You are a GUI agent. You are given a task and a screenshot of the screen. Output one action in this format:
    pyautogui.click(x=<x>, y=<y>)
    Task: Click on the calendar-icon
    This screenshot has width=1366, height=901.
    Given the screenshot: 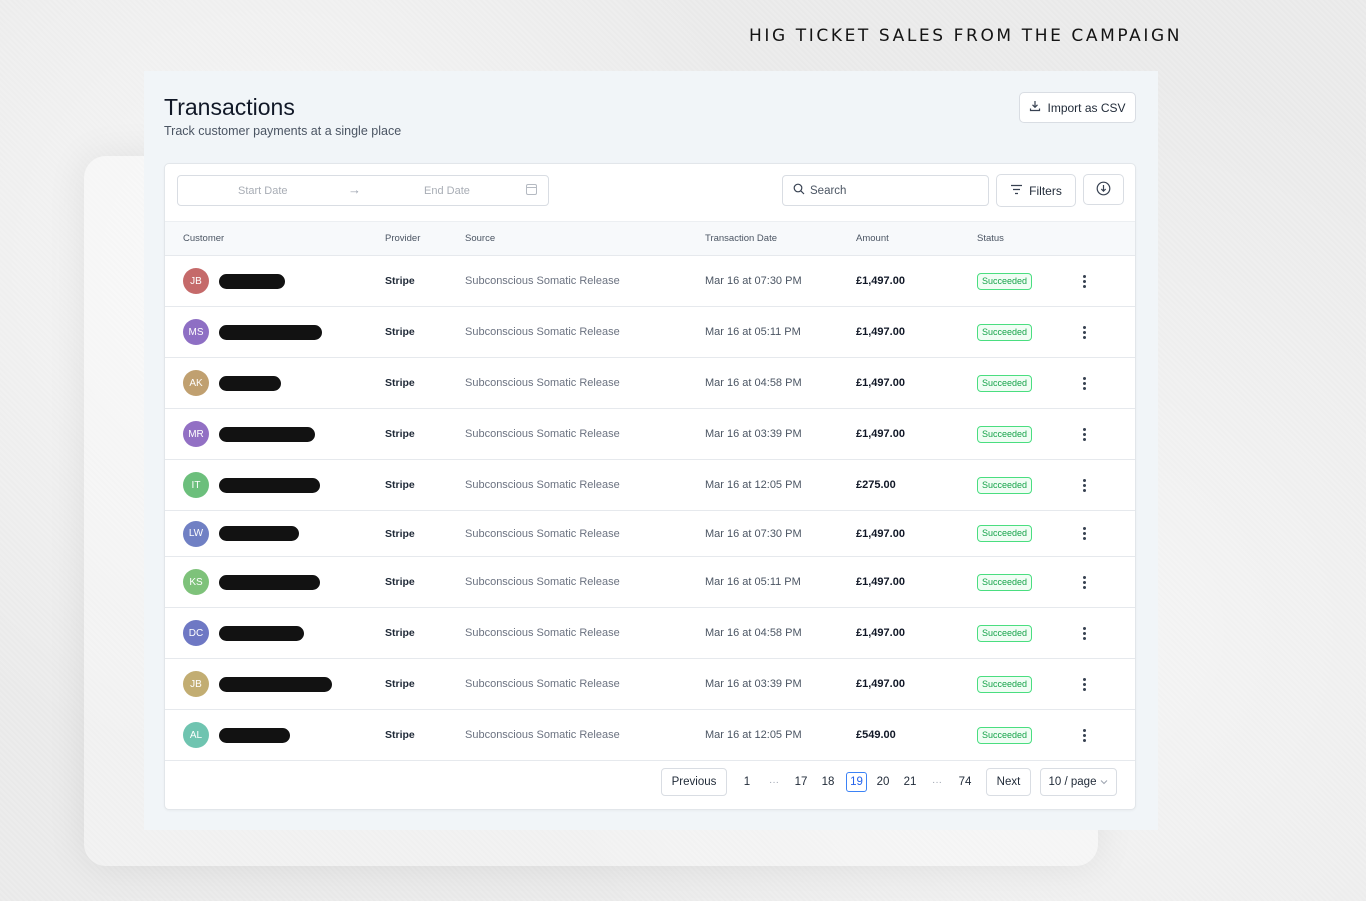 What is the action you would take?
    pyautogui.click(x=531, y=189)
    